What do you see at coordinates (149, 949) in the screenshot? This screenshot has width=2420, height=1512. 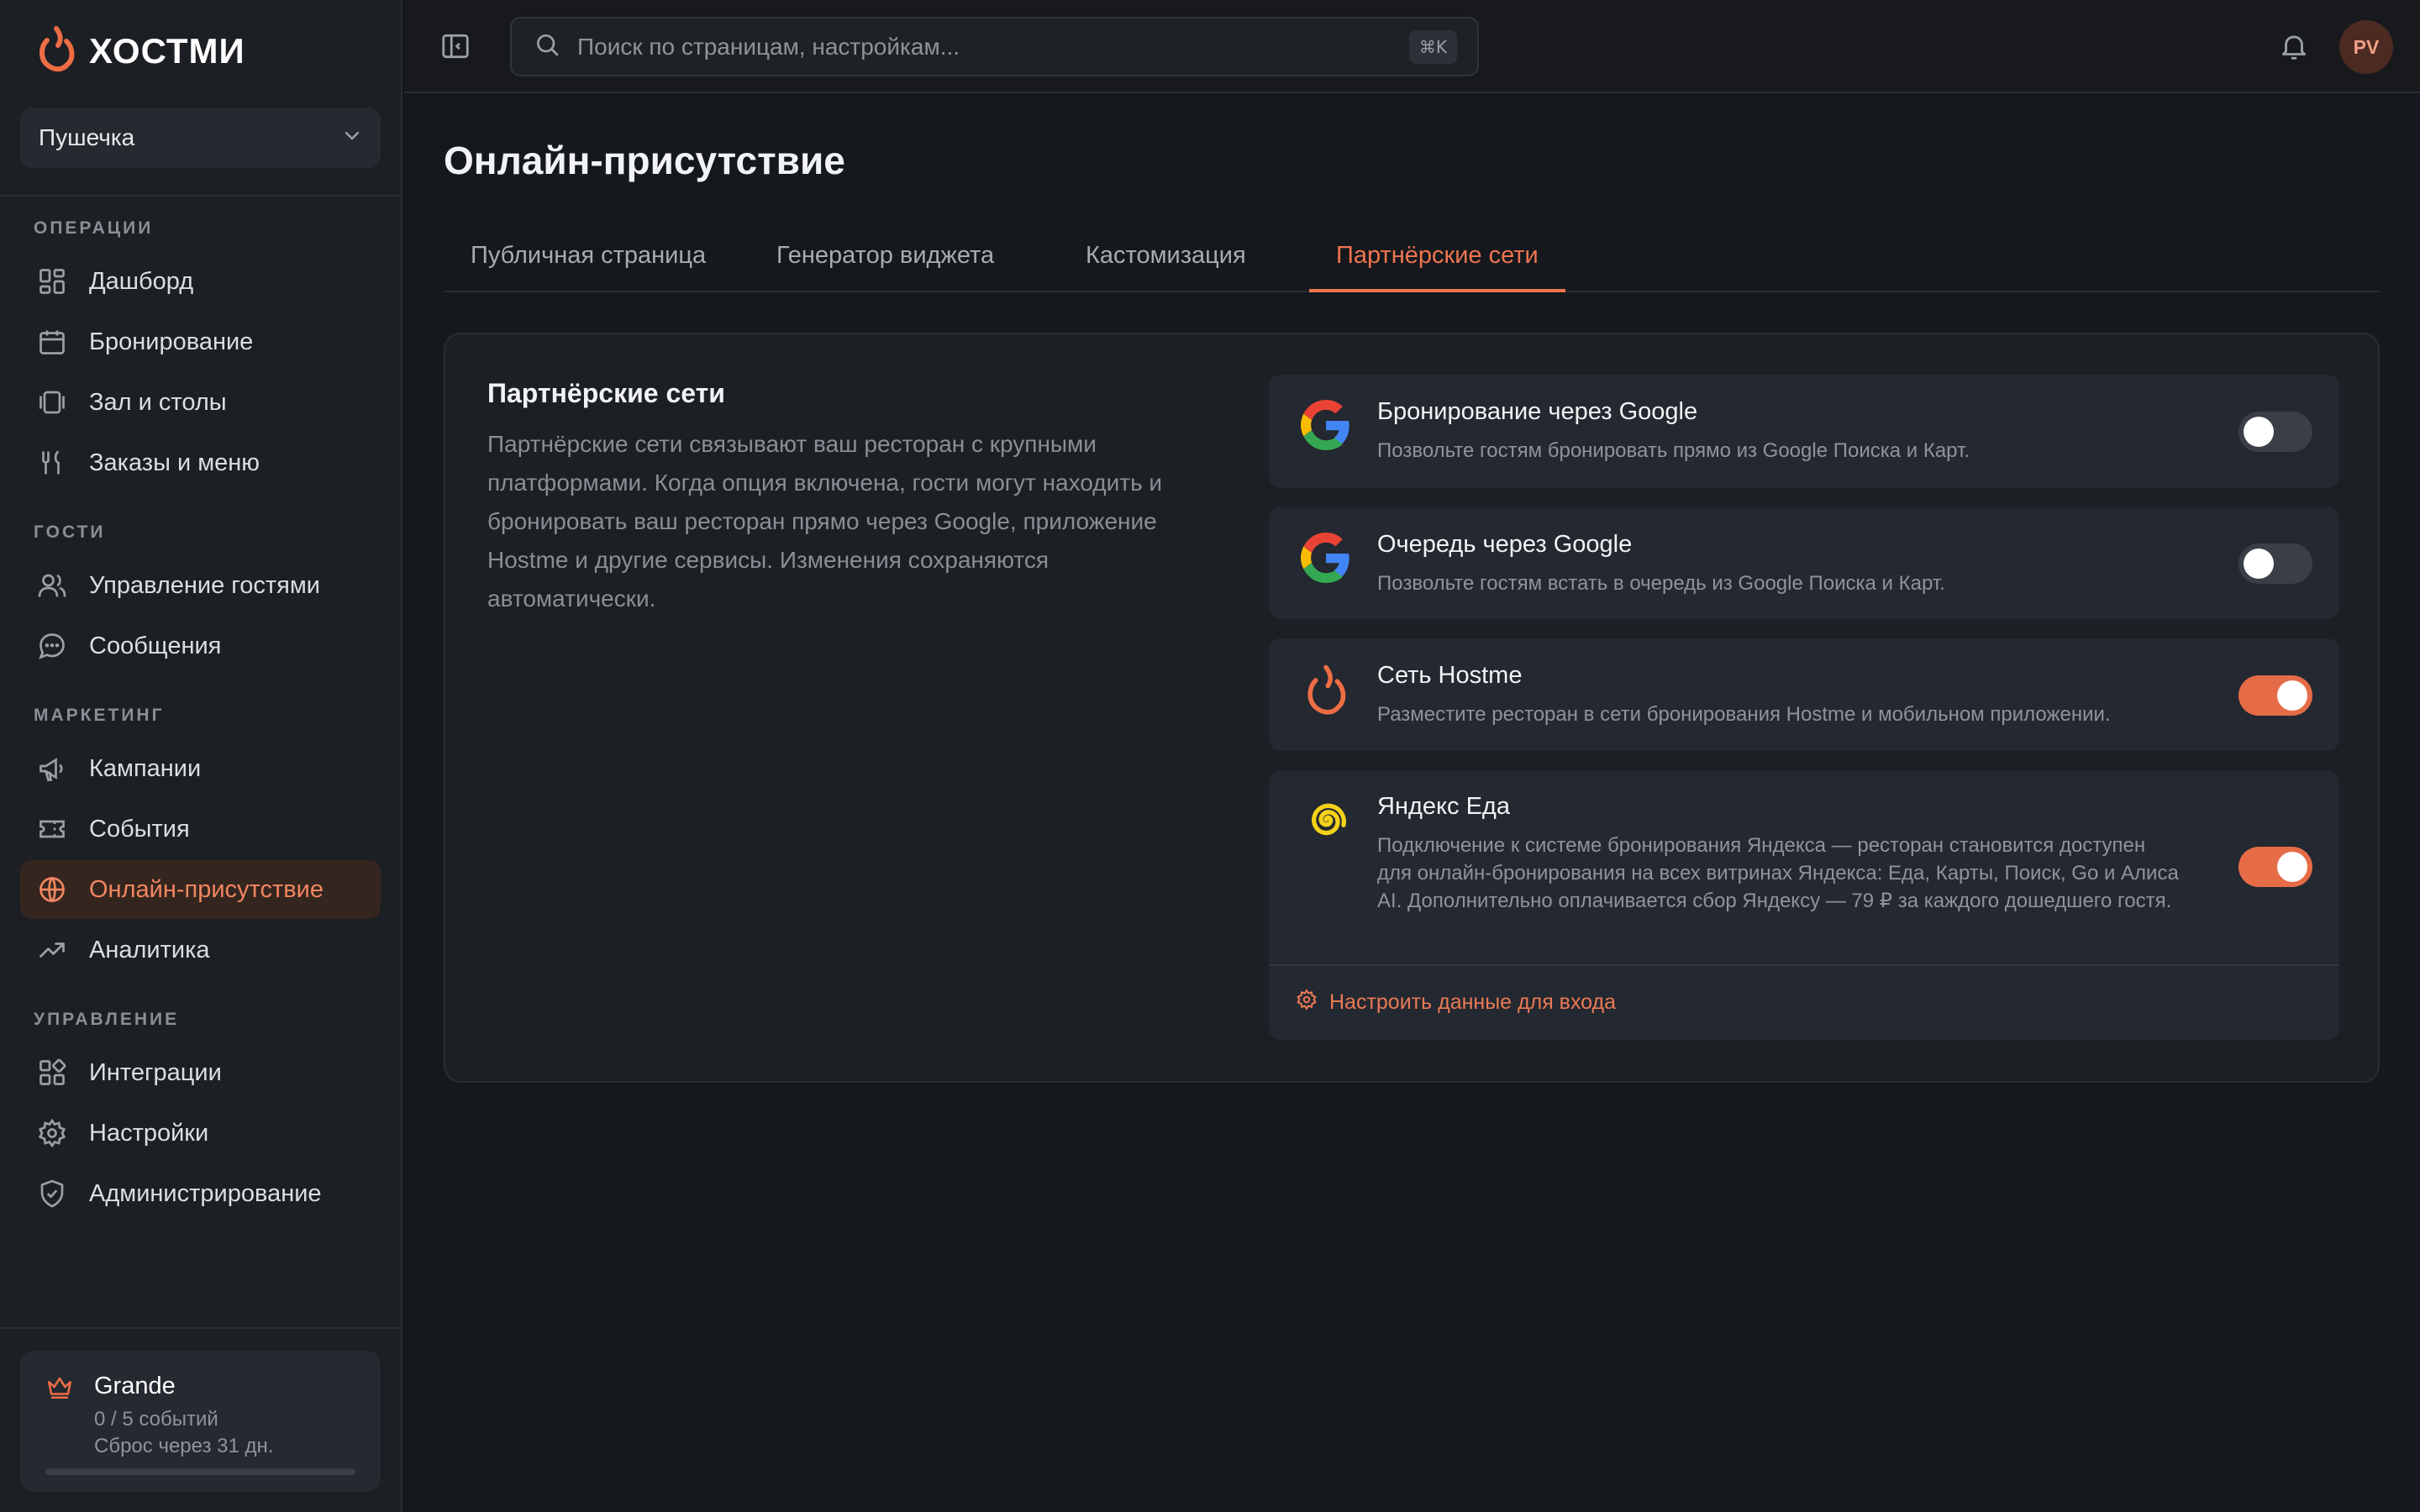 I see `sidebar-item-label: Аналитика` at bounding box center [149, 949].